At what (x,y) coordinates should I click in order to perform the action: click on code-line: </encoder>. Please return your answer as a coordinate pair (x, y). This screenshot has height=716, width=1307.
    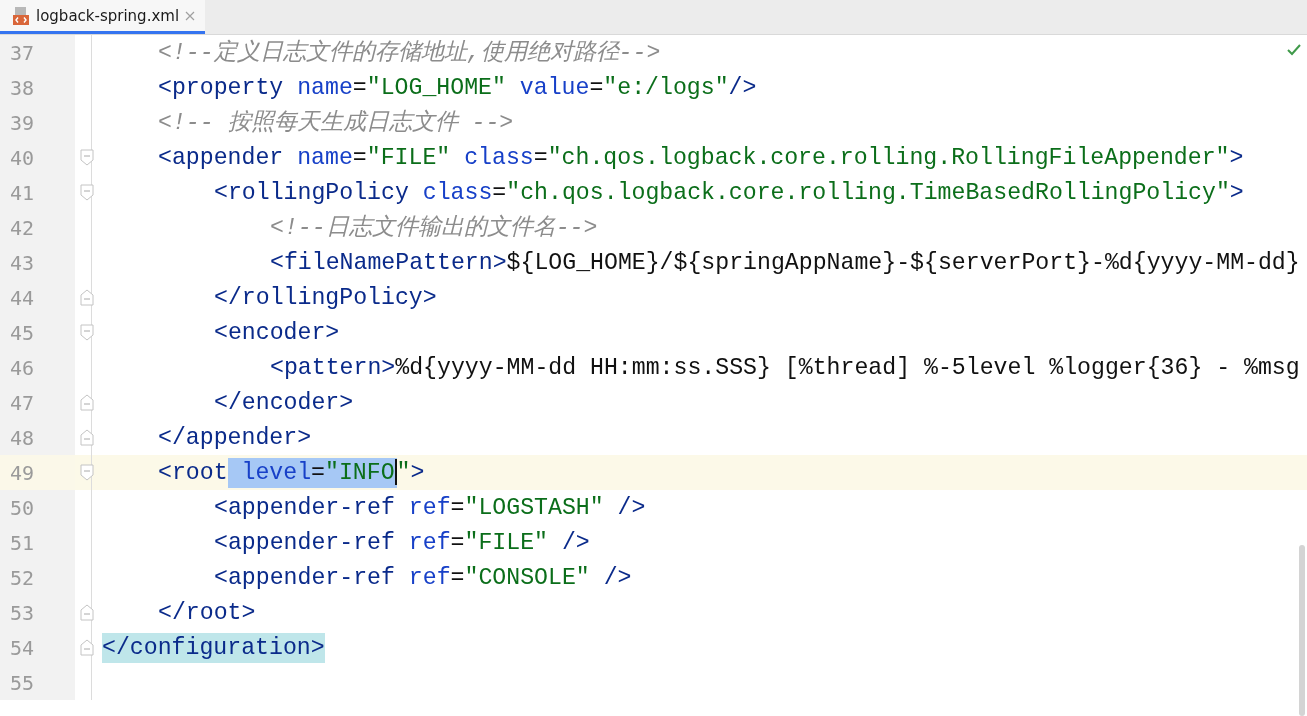
    Looking at the image, I should click on (284, 403).